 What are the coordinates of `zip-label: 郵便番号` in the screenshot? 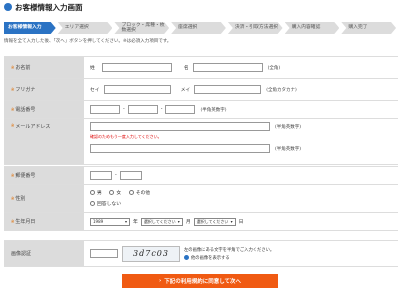 It's located at (25, 176).